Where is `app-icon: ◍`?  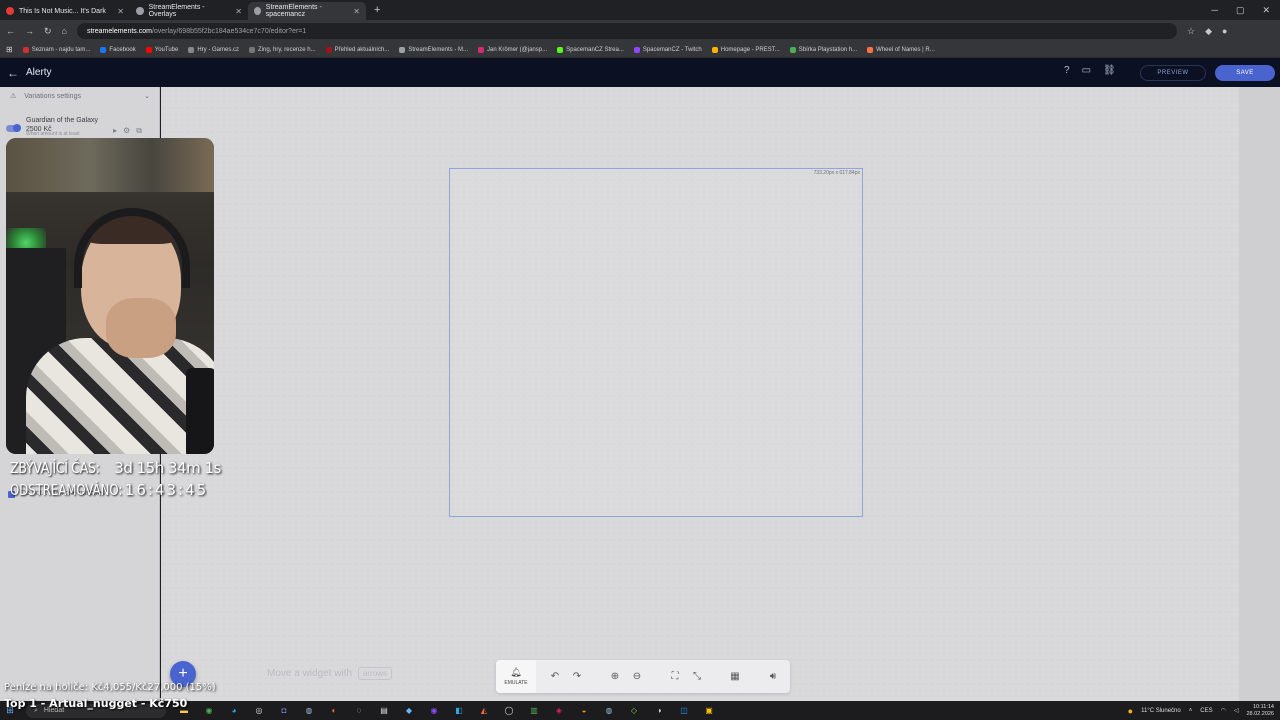
app-icon: ◍ is located at coordinates (609, 711).